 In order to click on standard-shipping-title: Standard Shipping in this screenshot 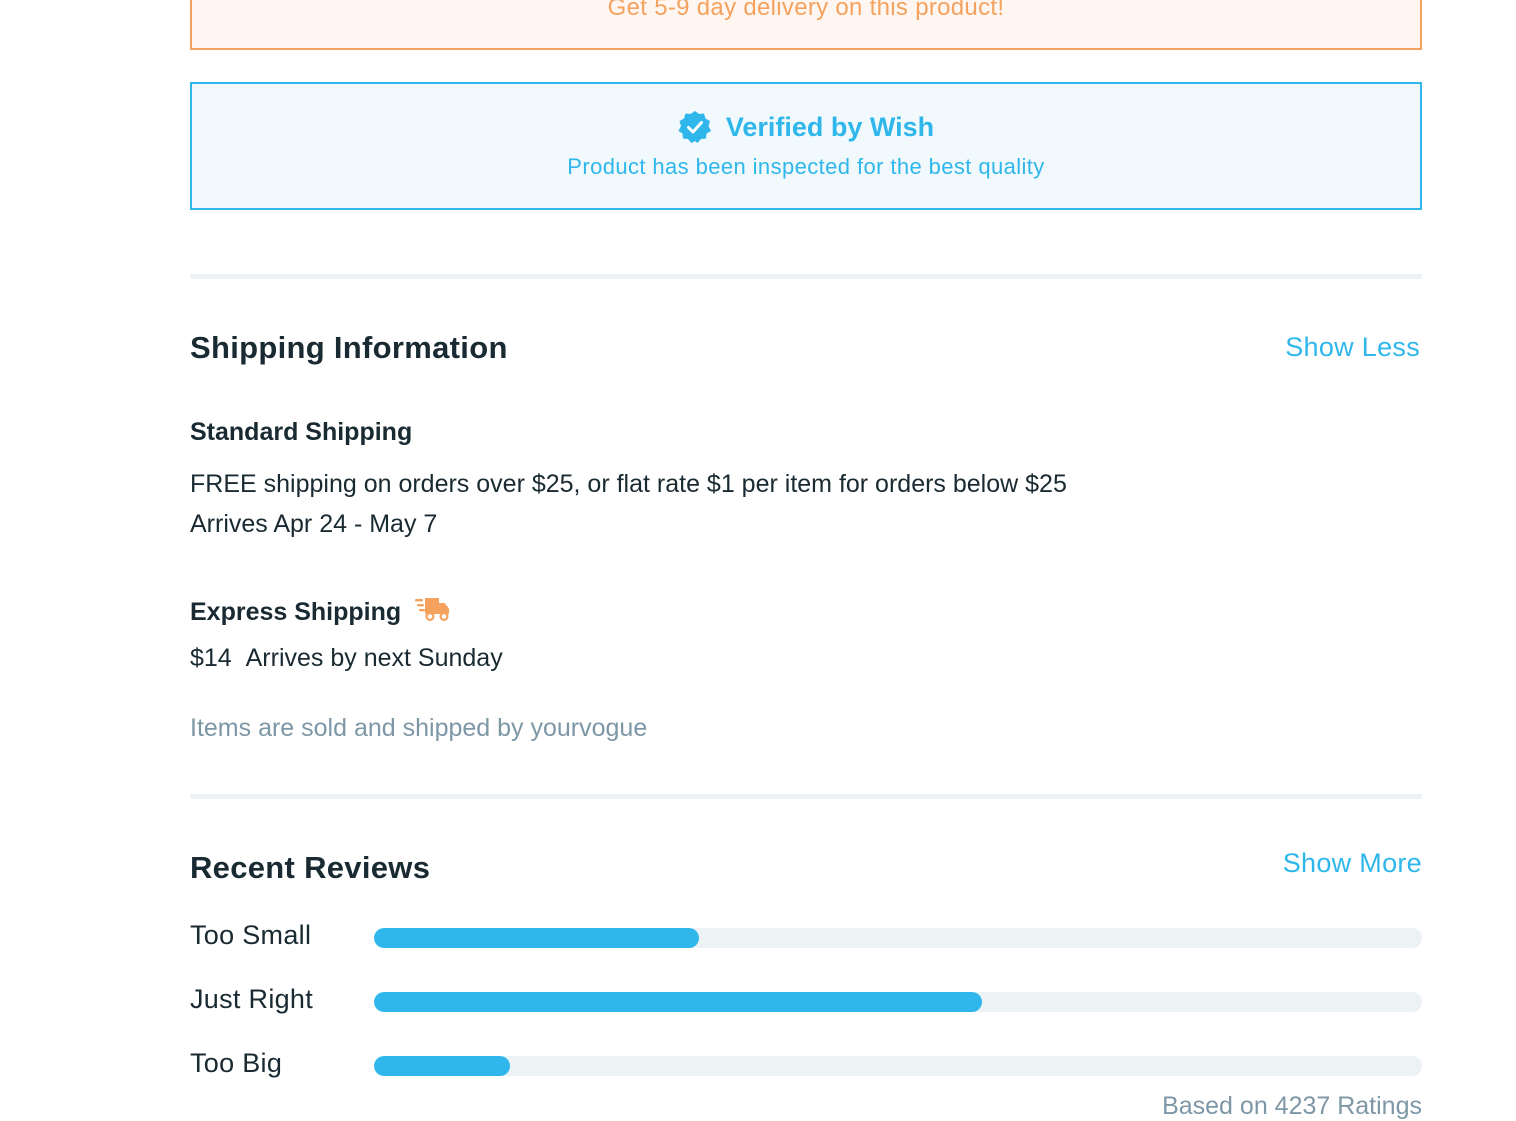, I will do `click(301, 432)`.